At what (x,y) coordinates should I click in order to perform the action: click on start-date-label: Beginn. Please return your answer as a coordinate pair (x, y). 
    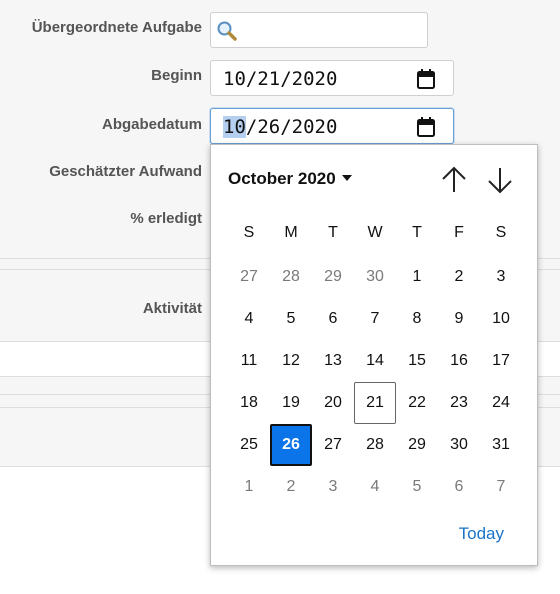
    Looking at the image, I should click on (176, 75).